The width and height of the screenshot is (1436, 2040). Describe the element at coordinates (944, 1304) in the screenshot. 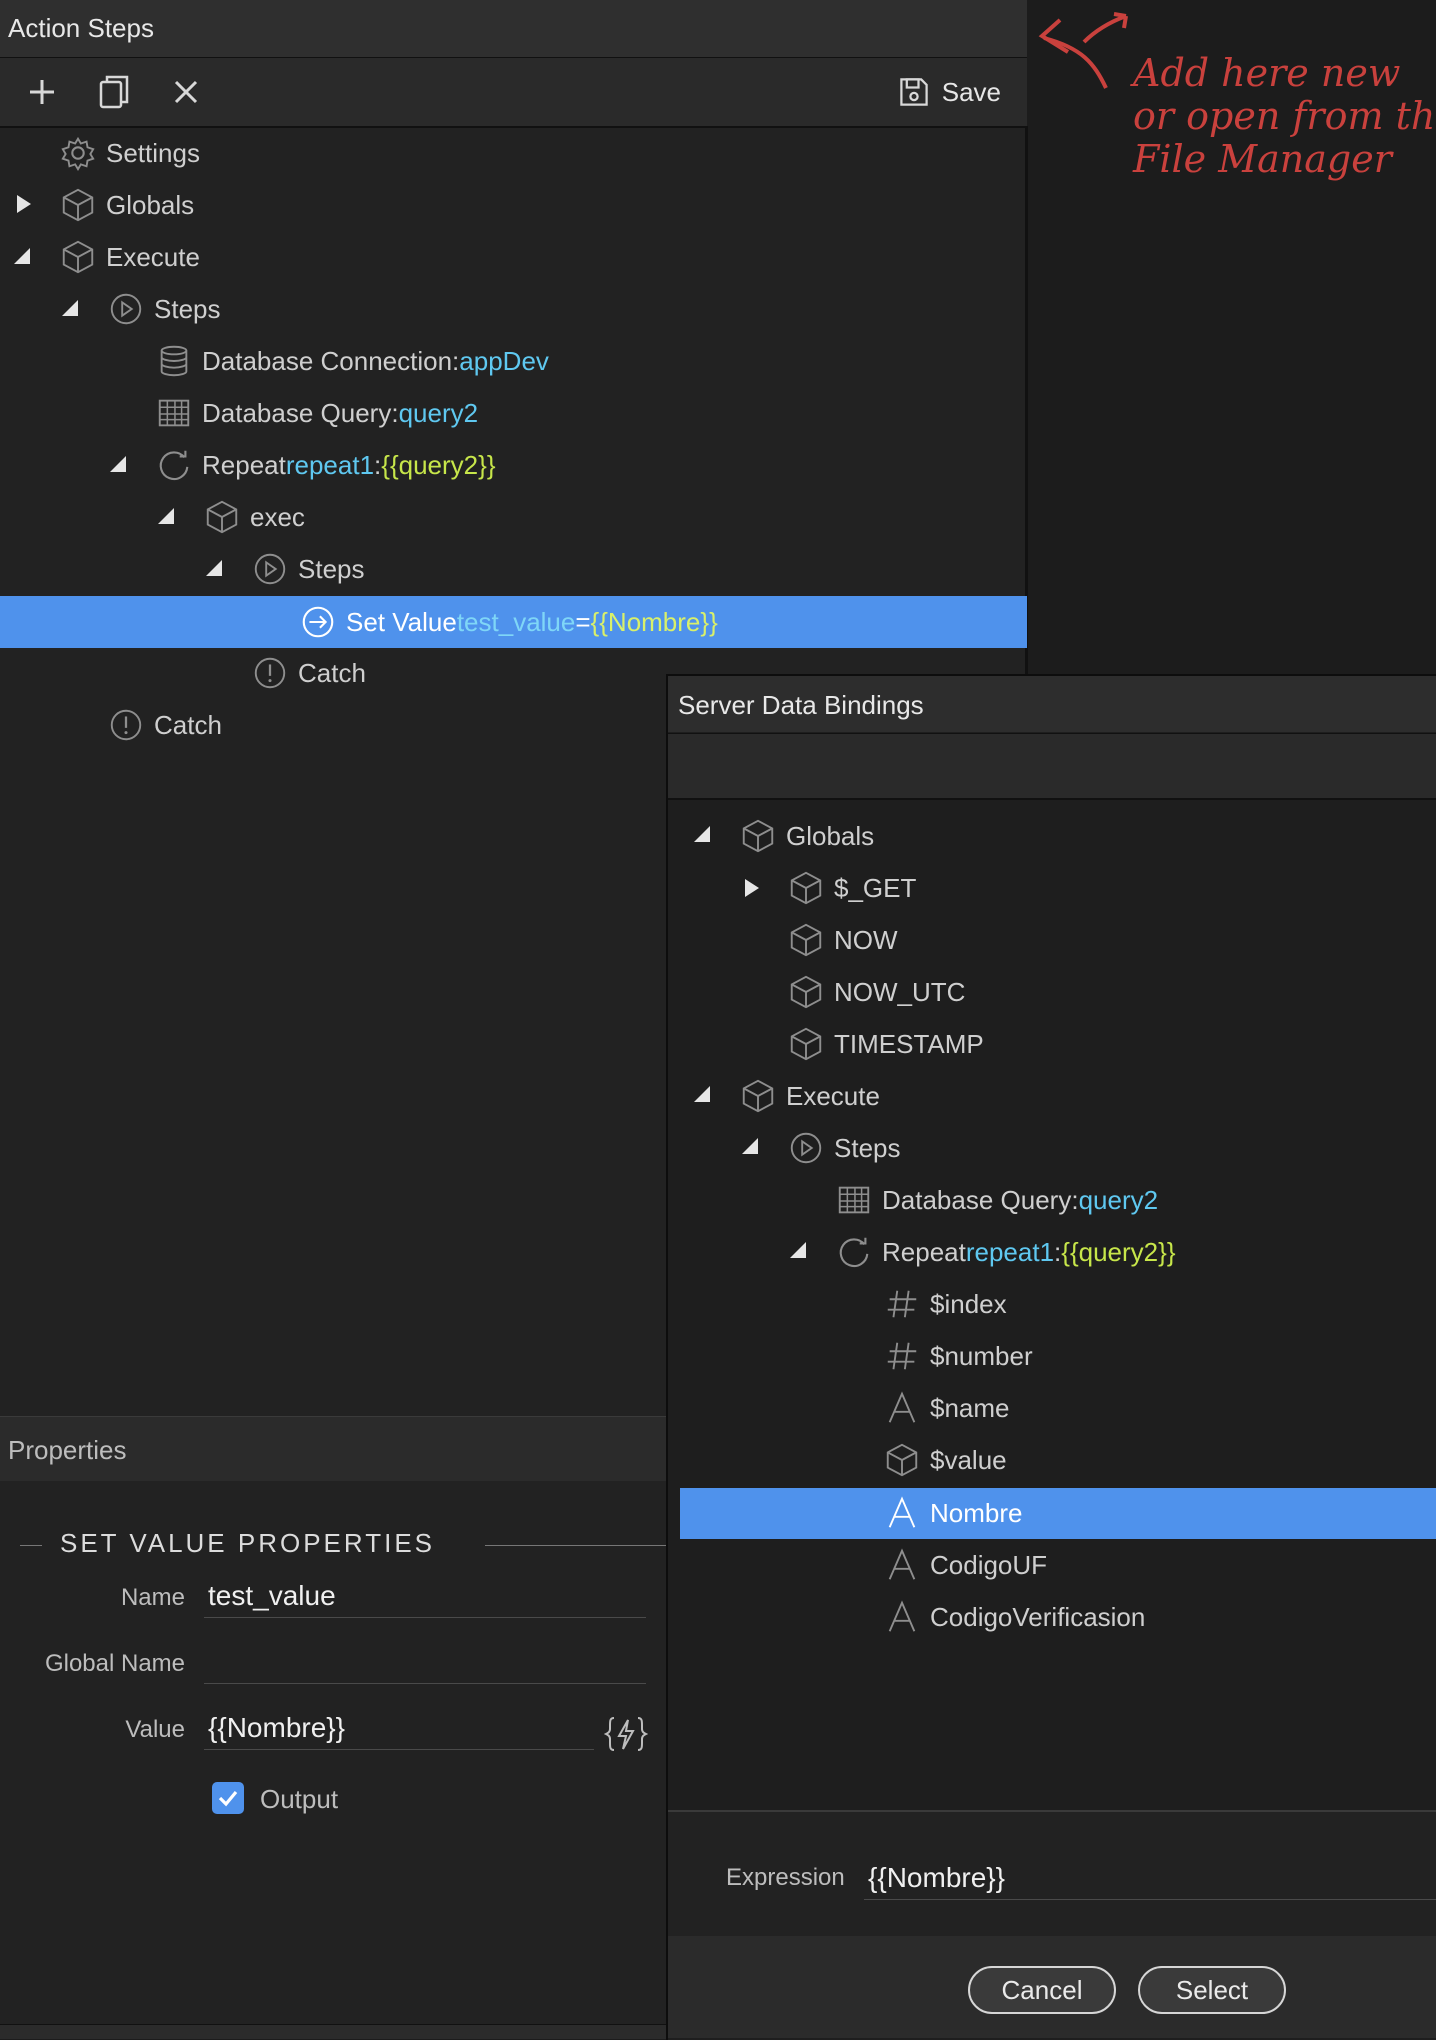

I see `binding-index: $index` at that location.